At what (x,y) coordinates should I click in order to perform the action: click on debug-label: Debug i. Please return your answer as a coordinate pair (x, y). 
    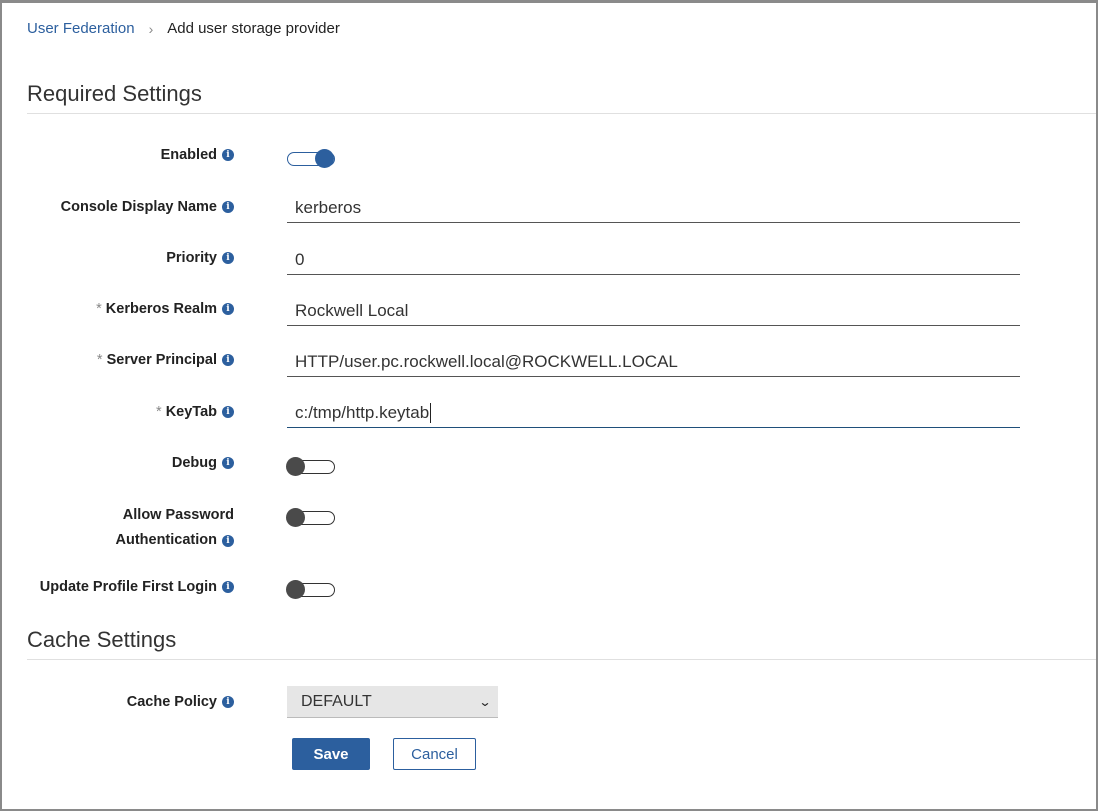
    Looking at the image, I should click on (203, 463).